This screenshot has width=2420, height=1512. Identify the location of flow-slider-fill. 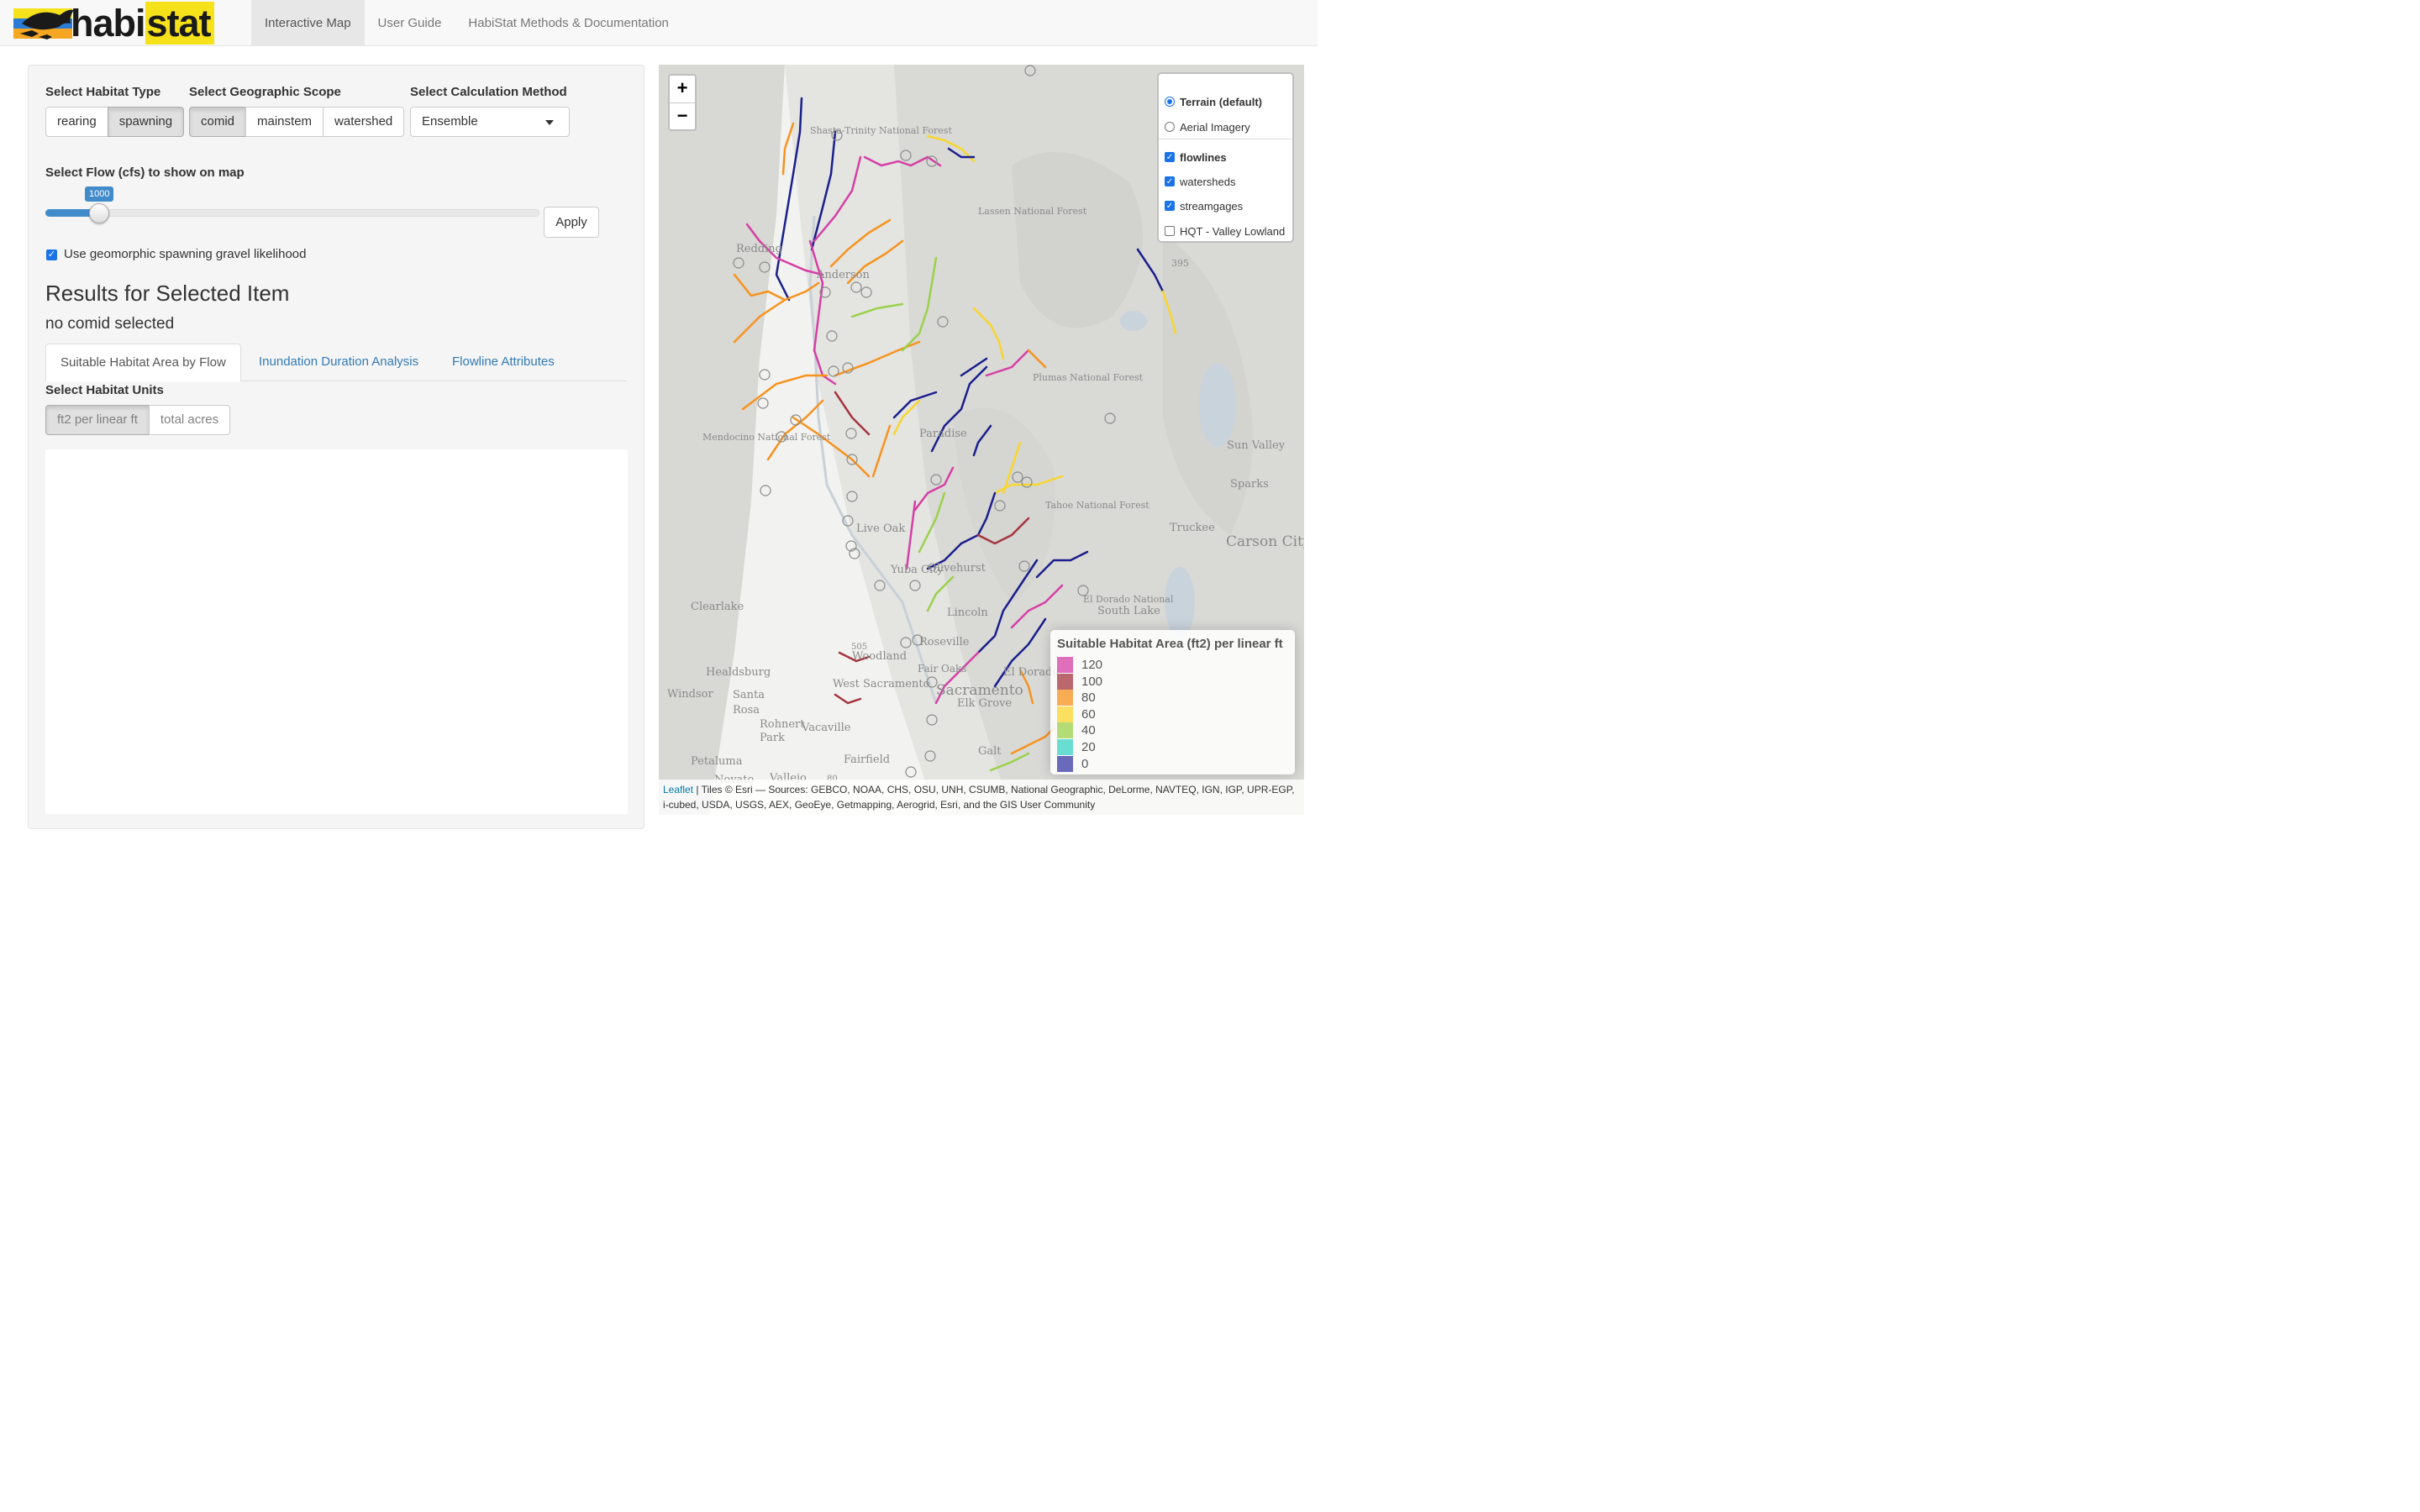
(70, 213).